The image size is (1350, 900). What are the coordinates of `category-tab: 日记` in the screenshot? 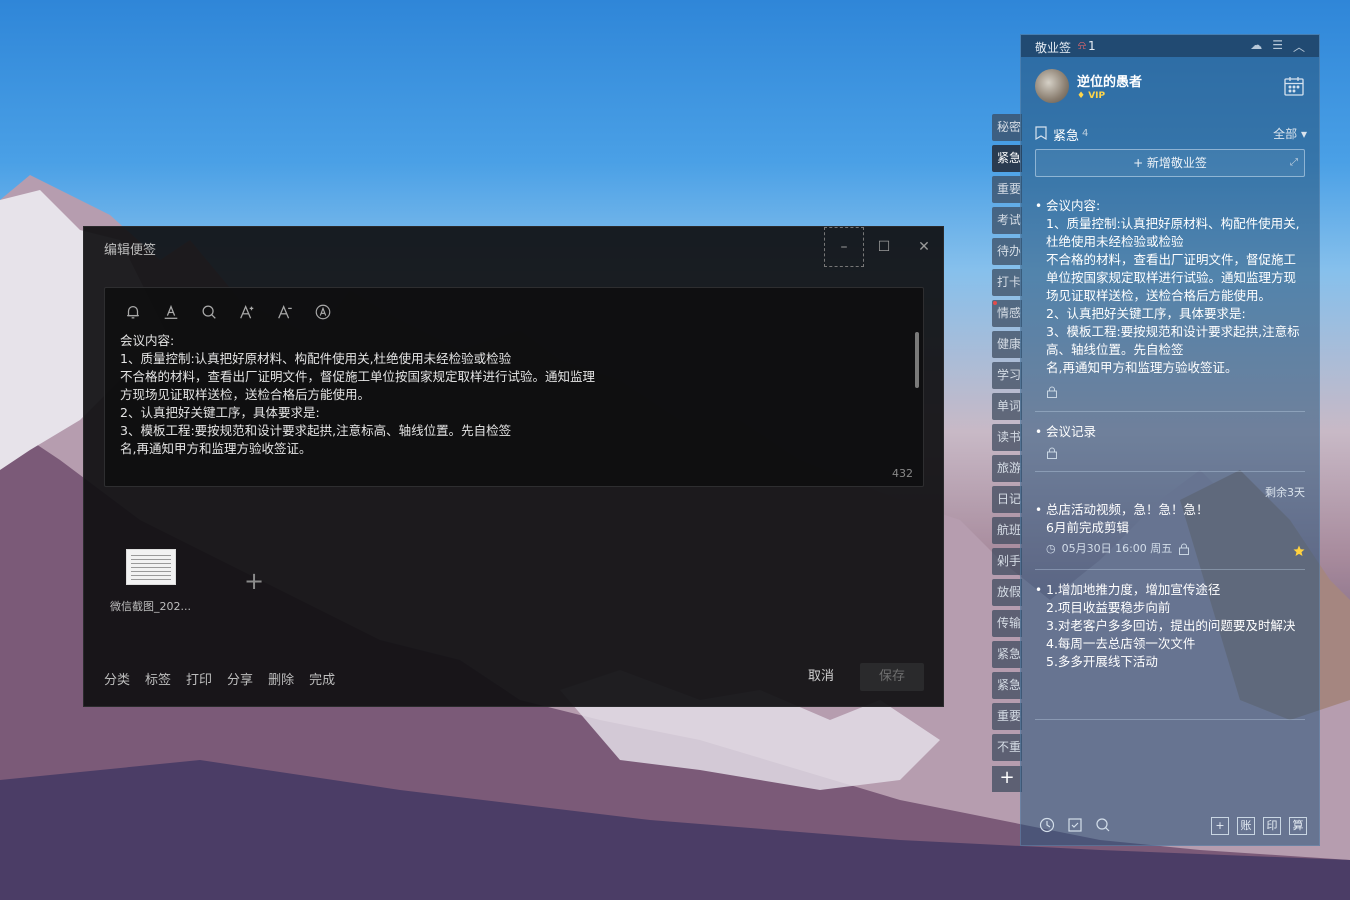 It's located at (1007, 499).